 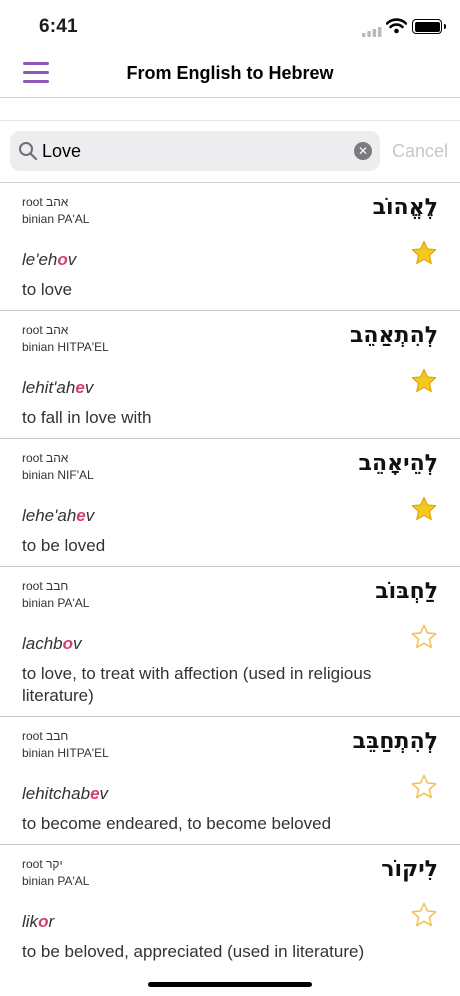 What do you see at coordinates (42, 864) in the screenshot?
I see `root-label: root יקר` at bounding box center [42, 864].